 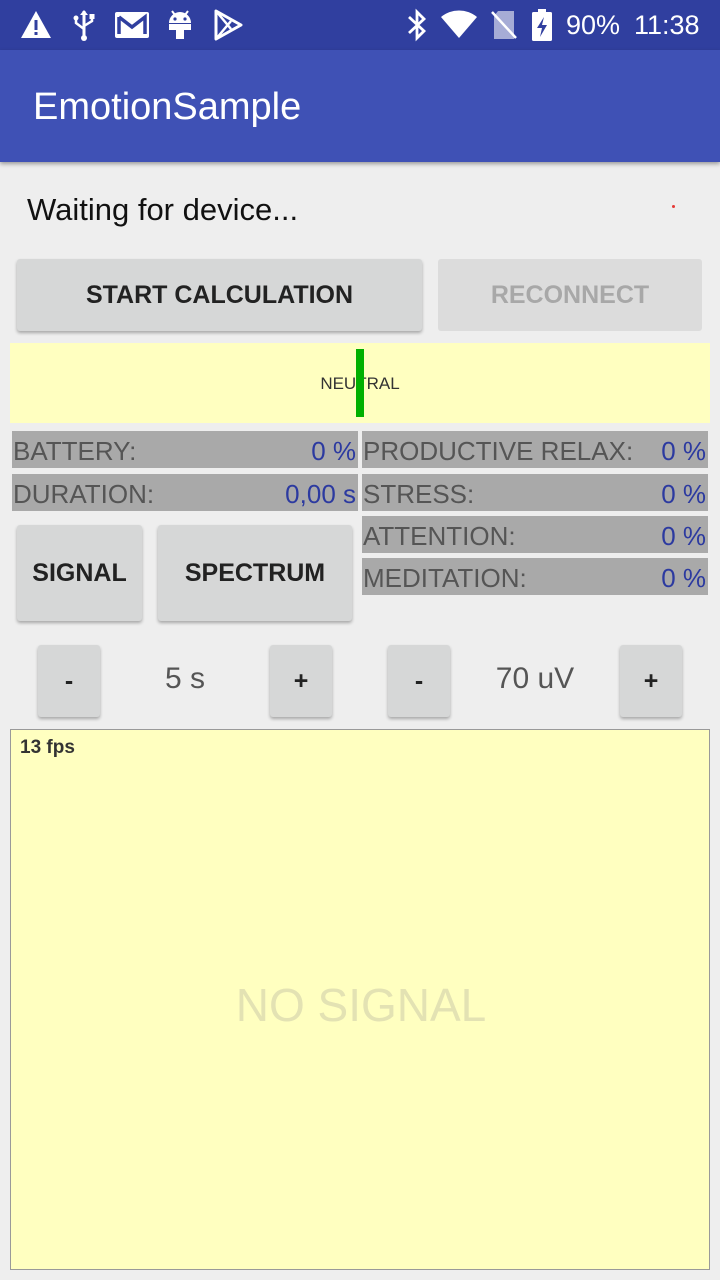 What do you see at coordinates (417, 25) in the screenshot?
I see `bluetooth-icon` at bounding box center [417, 25].